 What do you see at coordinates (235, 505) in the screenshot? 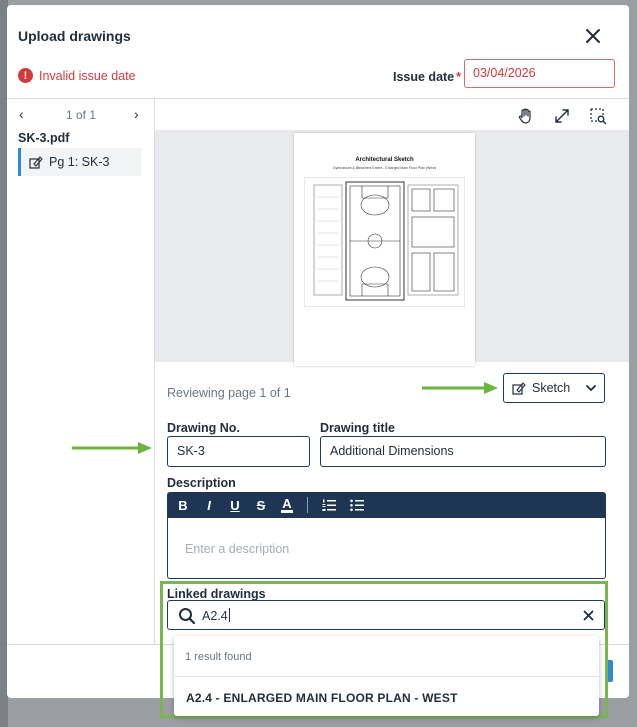
I see `underline-button: U` at bounding box center [235, 505].